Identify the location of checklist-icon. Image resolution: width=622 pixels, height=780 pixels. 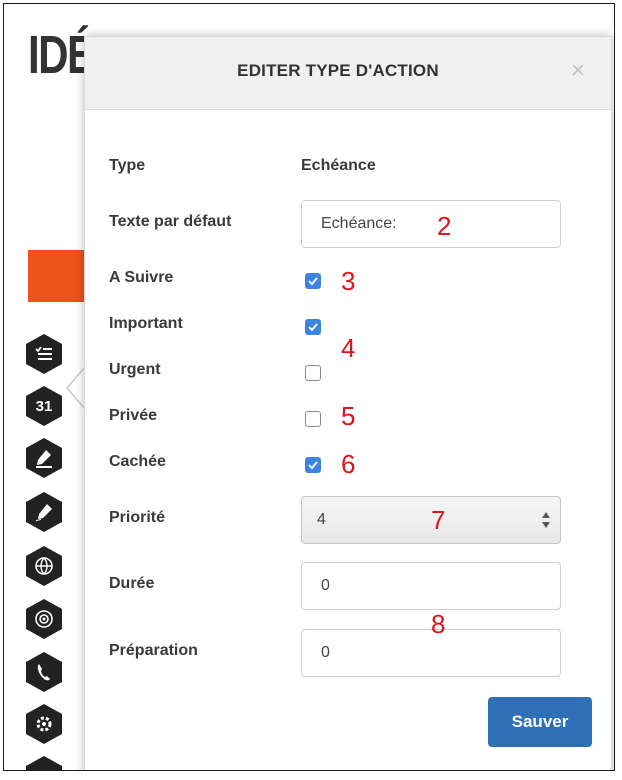
(44, 354).